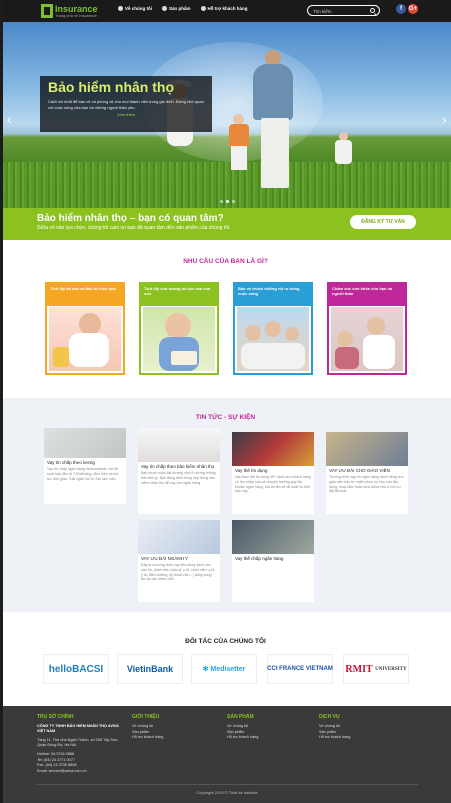 Image resolution: width=451 pixels, height=803 pixels. What do you see at coordinates (341, 11) in the screenshot?
I see `search-input` at bounding box center [341, 11].